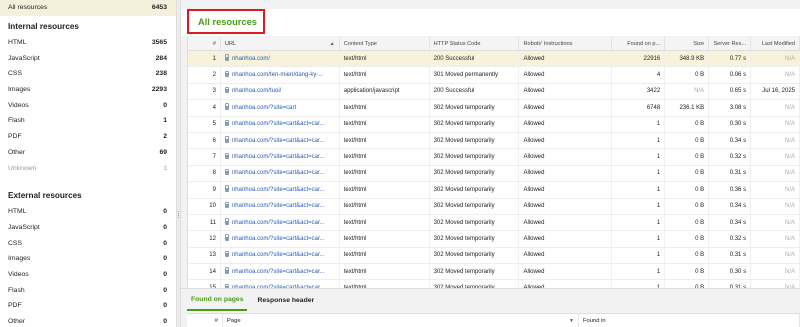  What do you see at coordinates (653, 91) in the screenshot?
I see `cell-found-on-pages-value: 3422` at bounding box center [653, 91].